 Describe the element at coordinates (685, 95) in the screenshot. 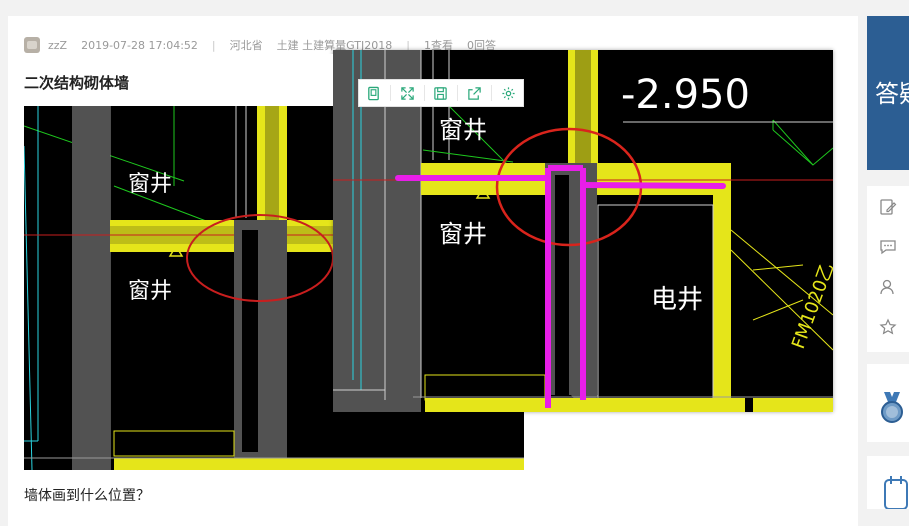

I see `cad-elevation-label: -2.950` at that location.